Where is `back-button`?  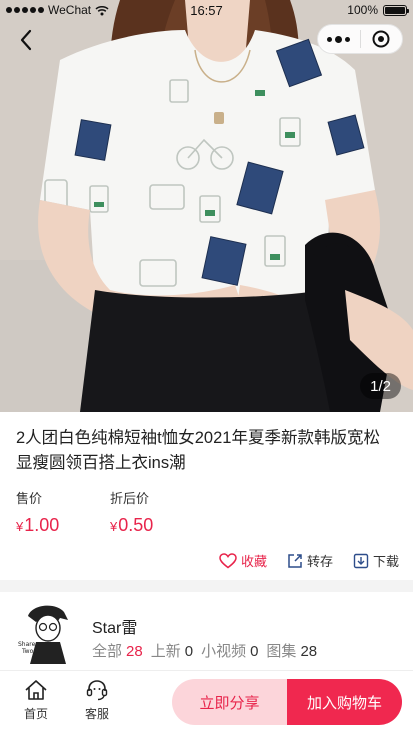
back-button is located at coordinates (26, 40).